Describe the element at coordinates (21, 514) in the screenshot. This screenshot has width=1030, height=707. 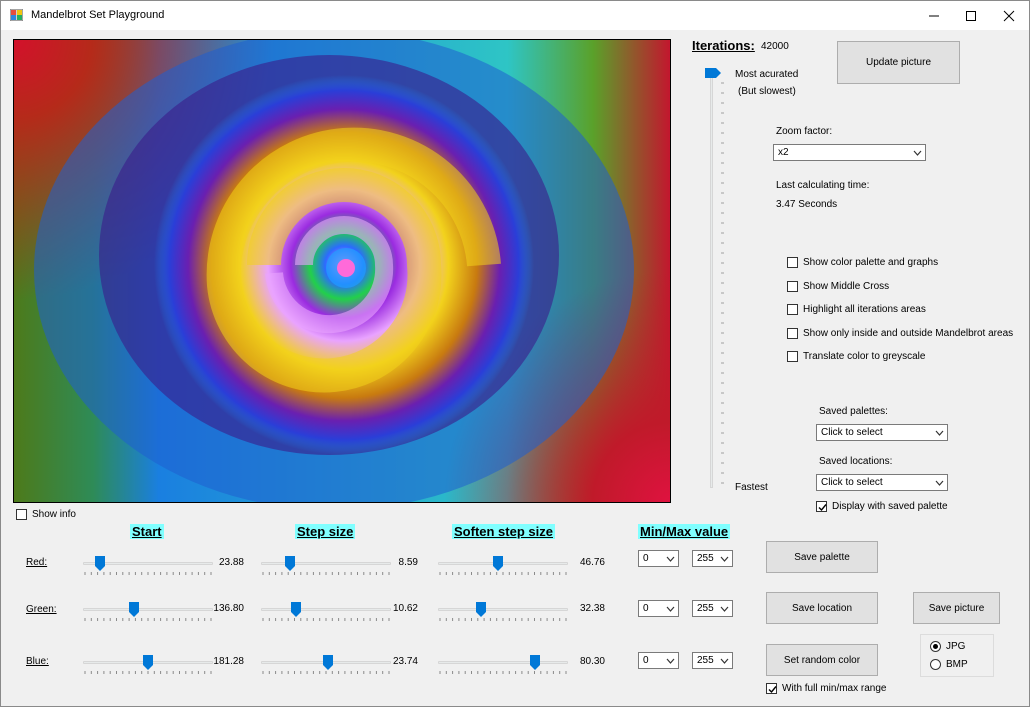
I see `show-info-box` at that location.